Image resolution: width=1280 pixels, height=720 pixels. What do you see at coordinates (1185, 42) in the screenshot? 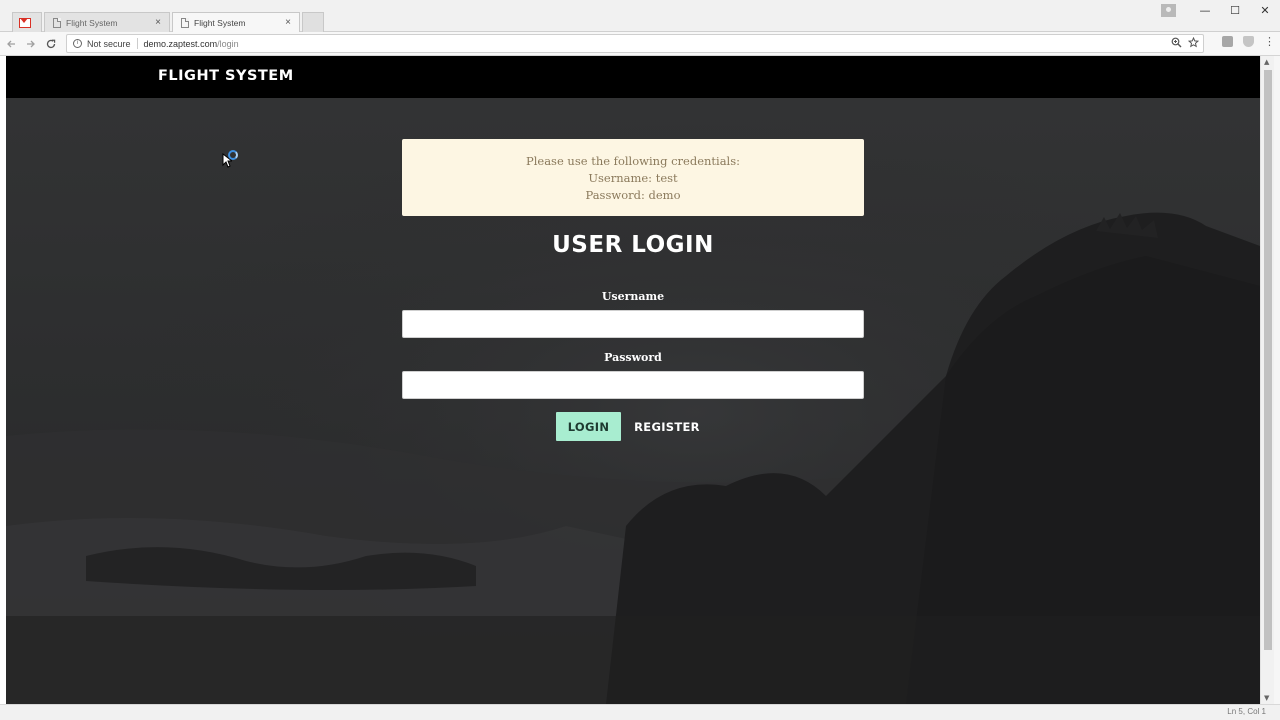
I see `omnibox-actions` at bounding box center [1185, 42].